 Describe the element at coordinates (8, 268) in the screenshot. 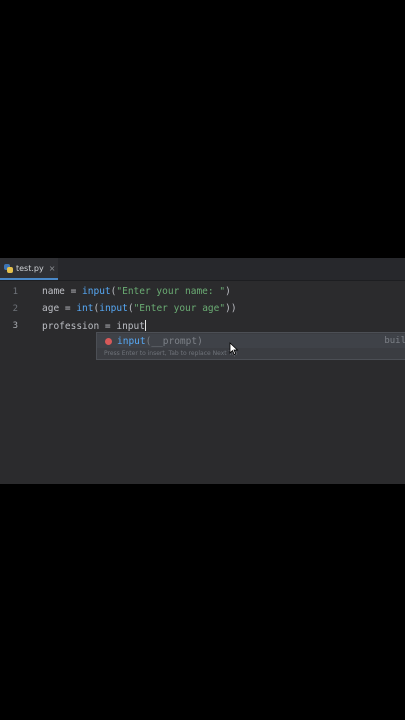

I see `python-file-icon` at that location.